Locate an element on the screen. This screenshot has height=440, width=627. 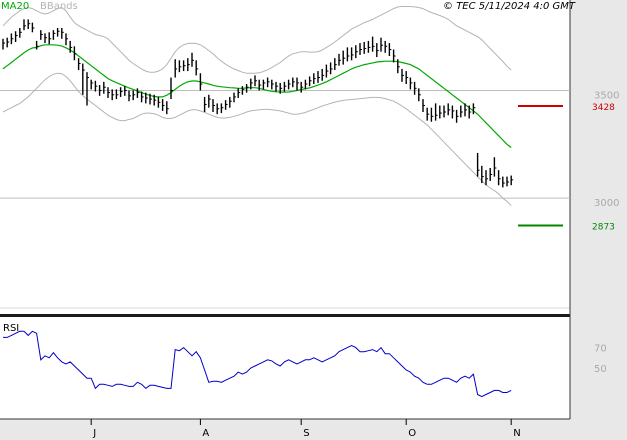
month-label: A is located at coordinates (205, 433).